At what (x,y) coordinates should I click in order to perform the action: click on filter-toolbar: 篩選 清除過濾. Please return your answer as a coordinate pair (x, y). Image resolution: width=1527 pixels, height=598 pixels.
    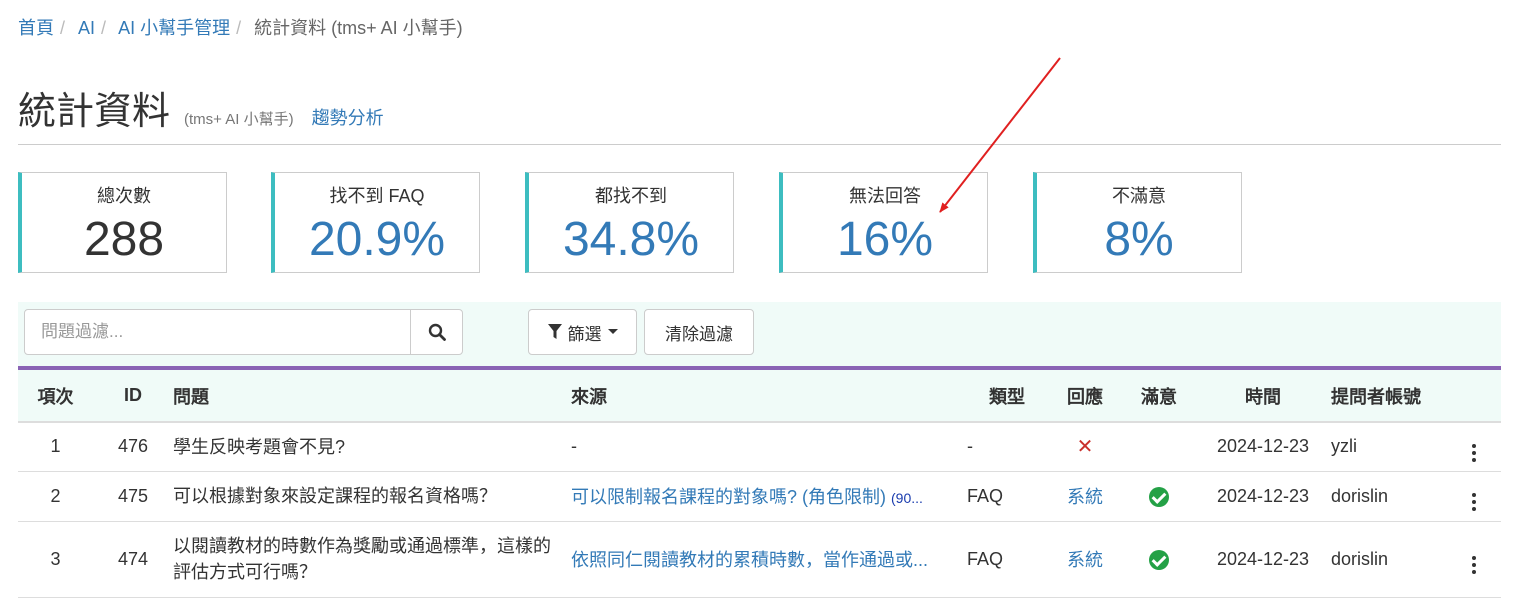
    Looking at the image, I should click on (759, 334).